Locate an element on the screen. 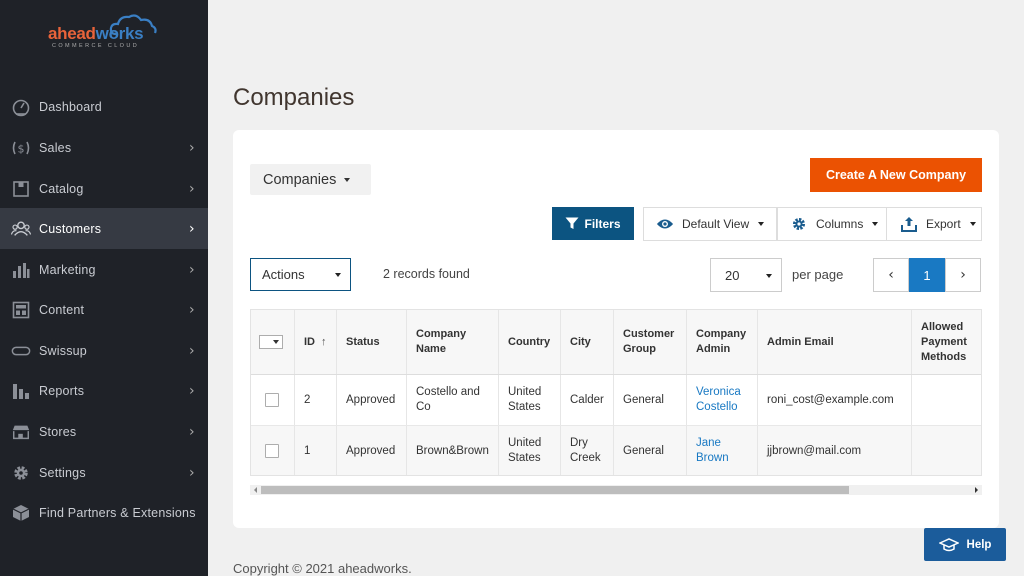  export-dropdown: Export is located at coordinates (934, 224).